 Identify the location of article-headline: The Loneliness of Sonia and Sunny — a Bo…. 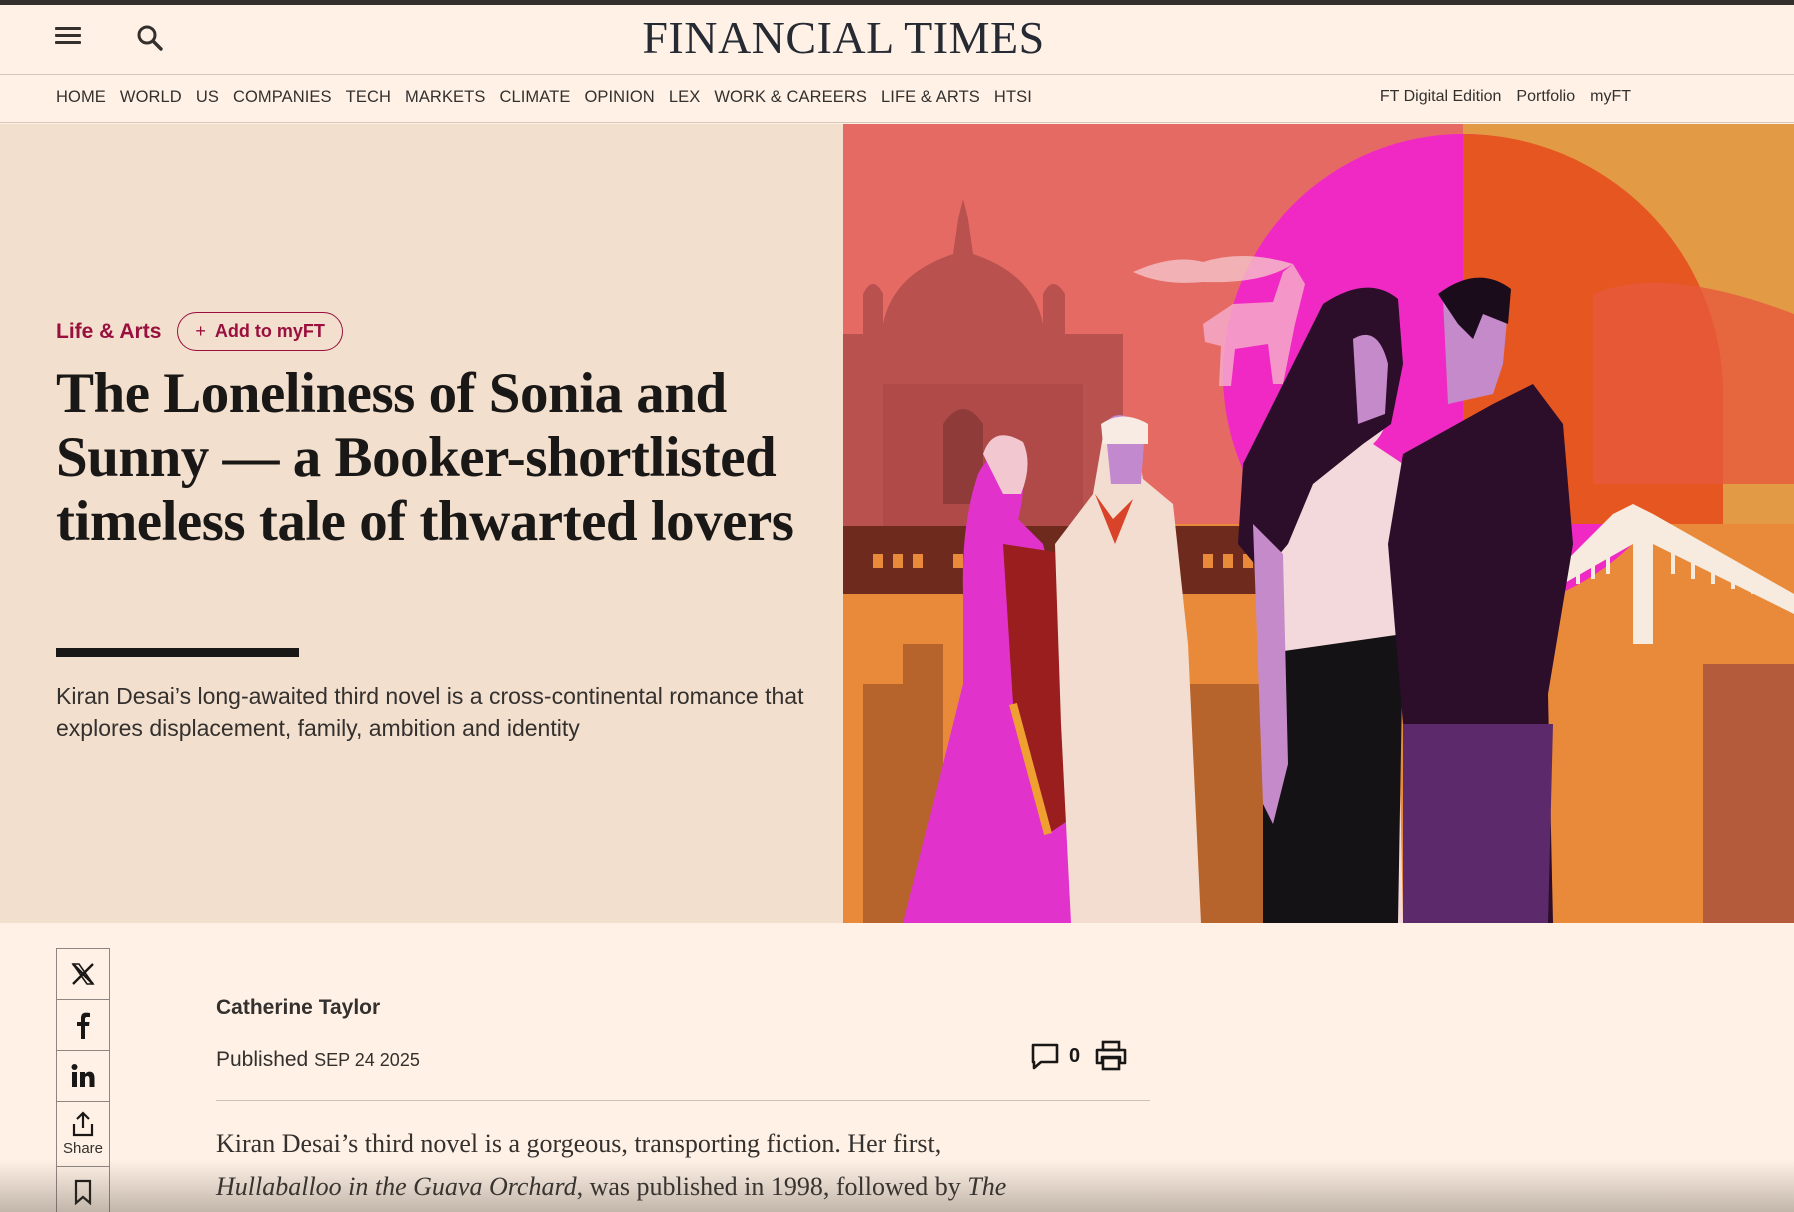
(425, 457).